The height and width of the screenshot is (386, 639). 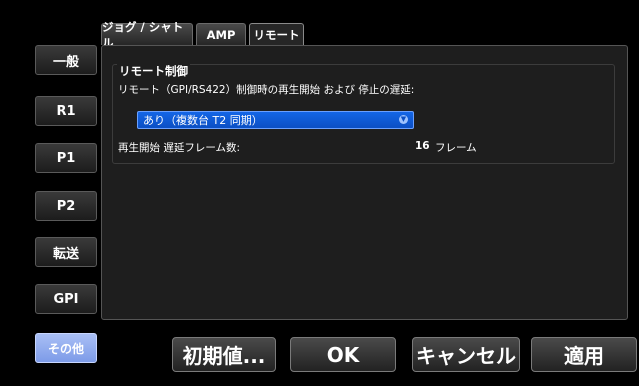 I want to click on cancel-button: キャンセル, so click(x=466, y=354).